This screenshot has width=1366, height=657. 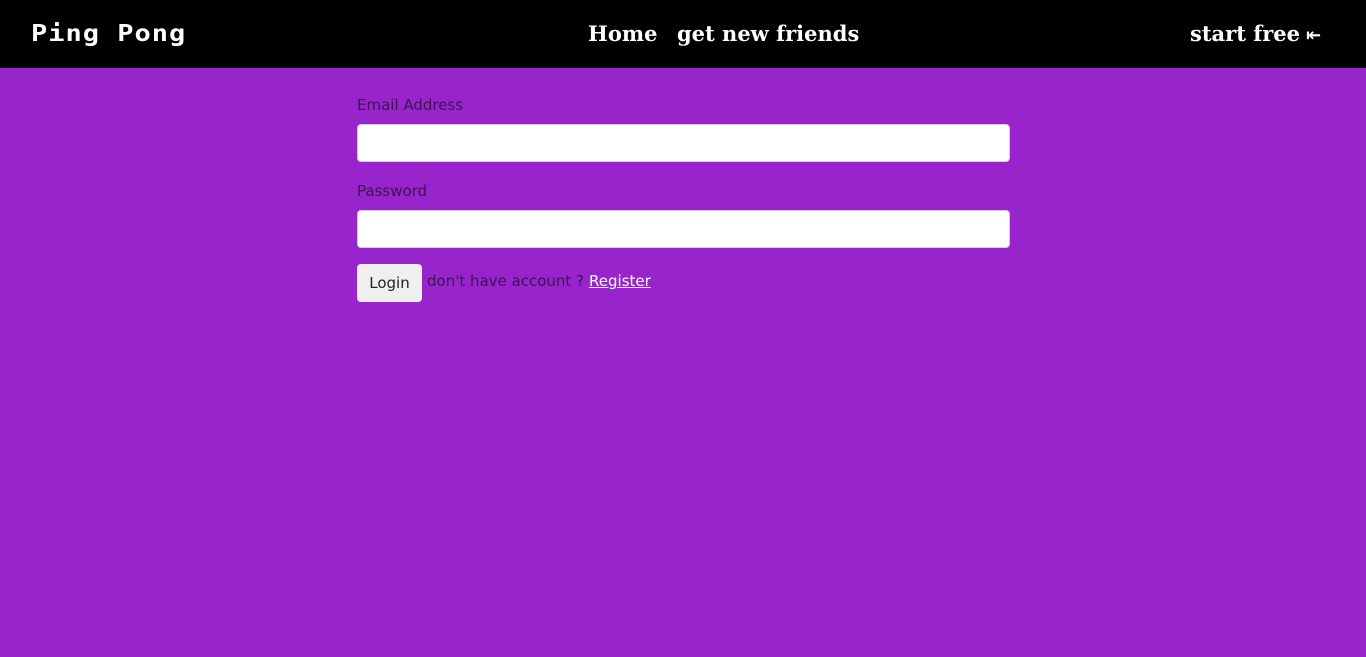 What do you see at coordinates (768, 34) in the screenshot?
I see `nav-link-get-new-friends: get new friends` at bounding box center [768, 34].